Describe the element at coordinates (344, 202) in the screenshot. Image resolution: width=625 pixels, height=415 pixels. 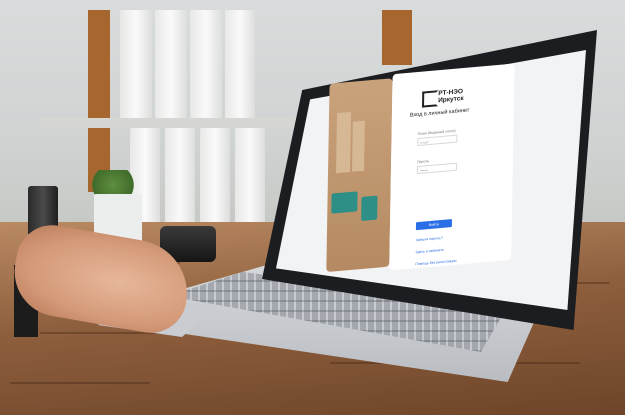
I see `truck-shape` at that location.